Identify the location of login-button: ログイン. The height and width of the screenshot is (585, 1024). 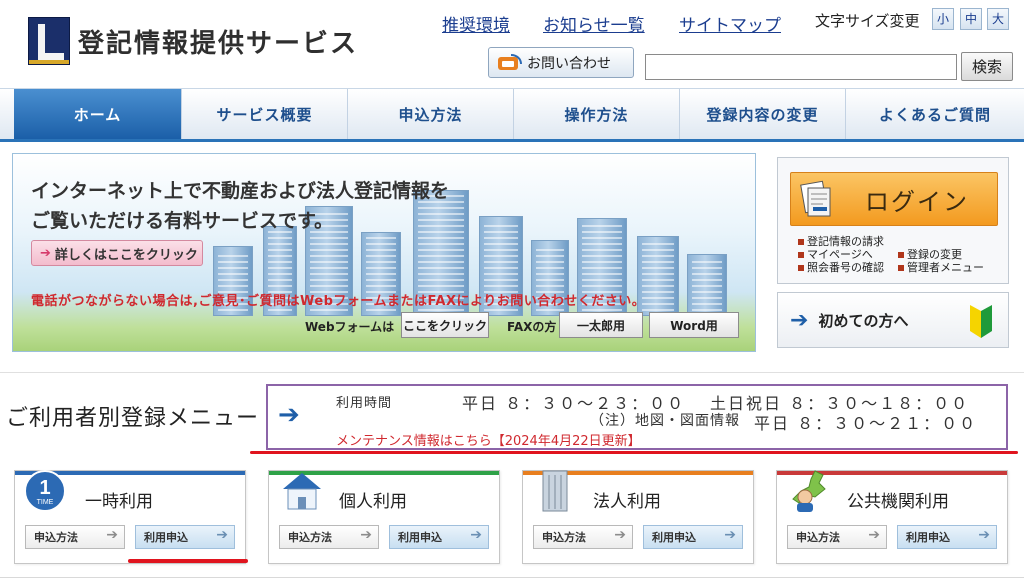
(894, 199).